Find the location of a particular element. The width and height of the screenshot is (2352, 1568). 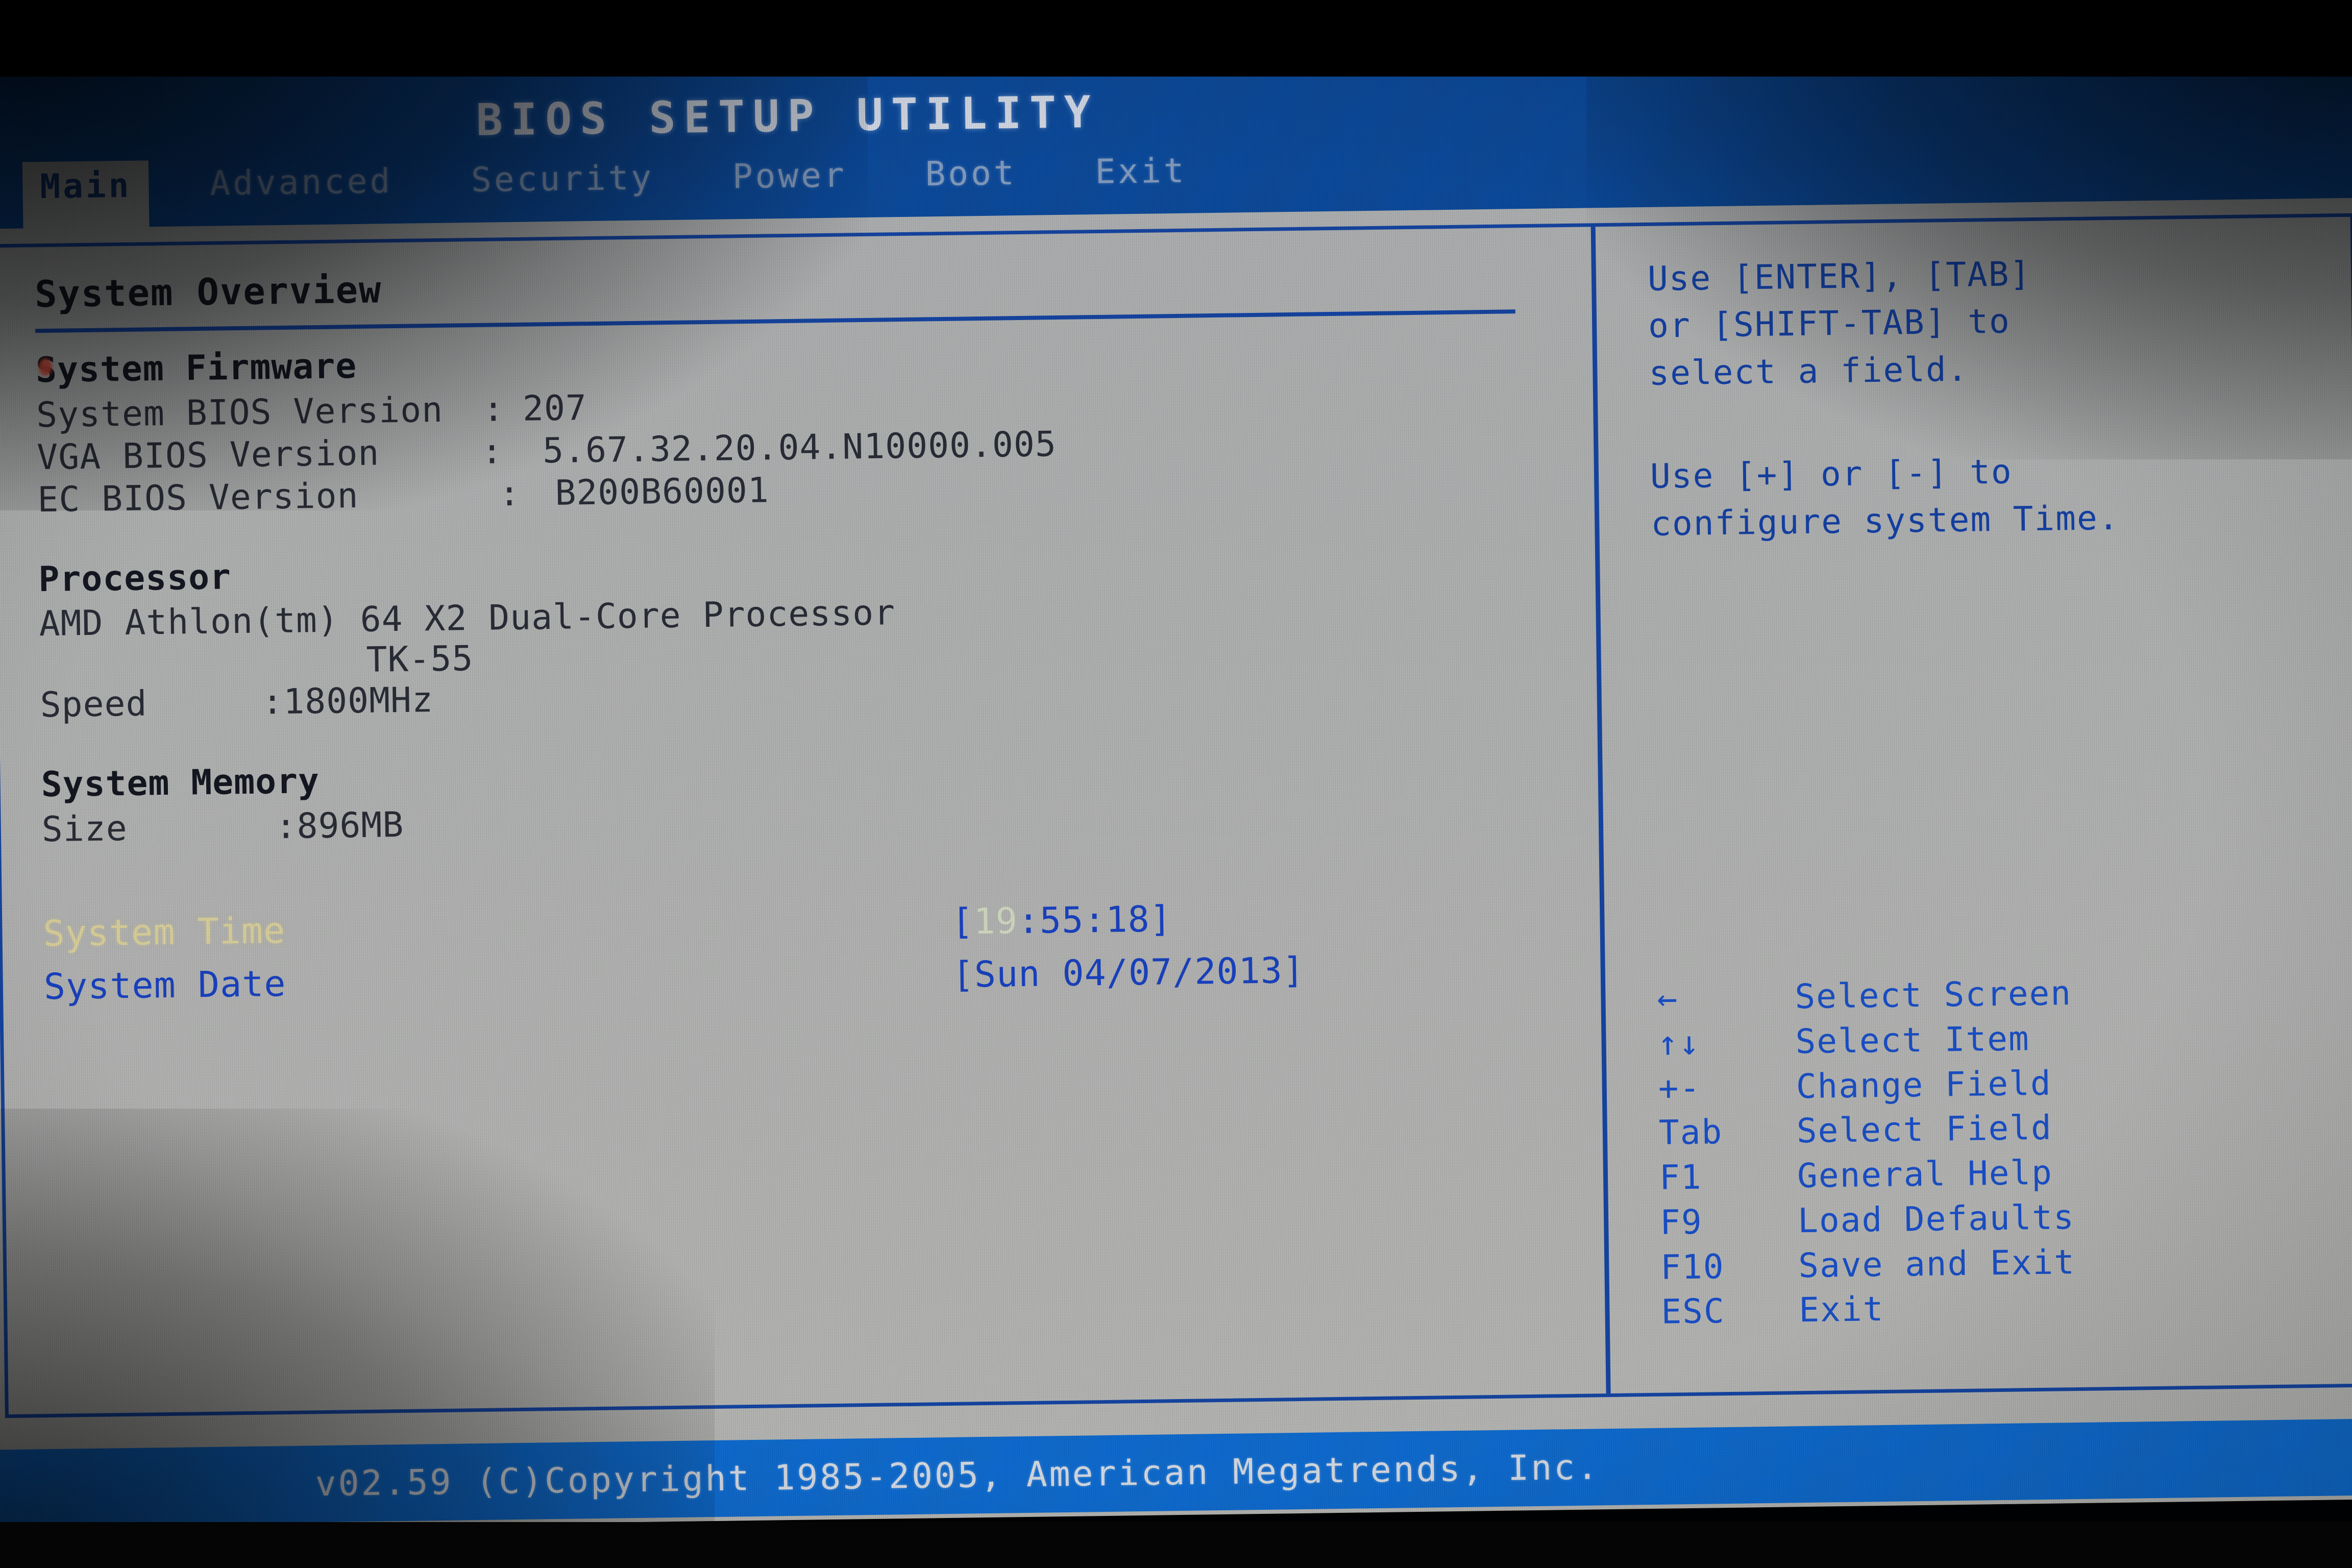

key-legend-row-load-defaults: F9 Load Defaults is located at coordinates (1867, 1220).